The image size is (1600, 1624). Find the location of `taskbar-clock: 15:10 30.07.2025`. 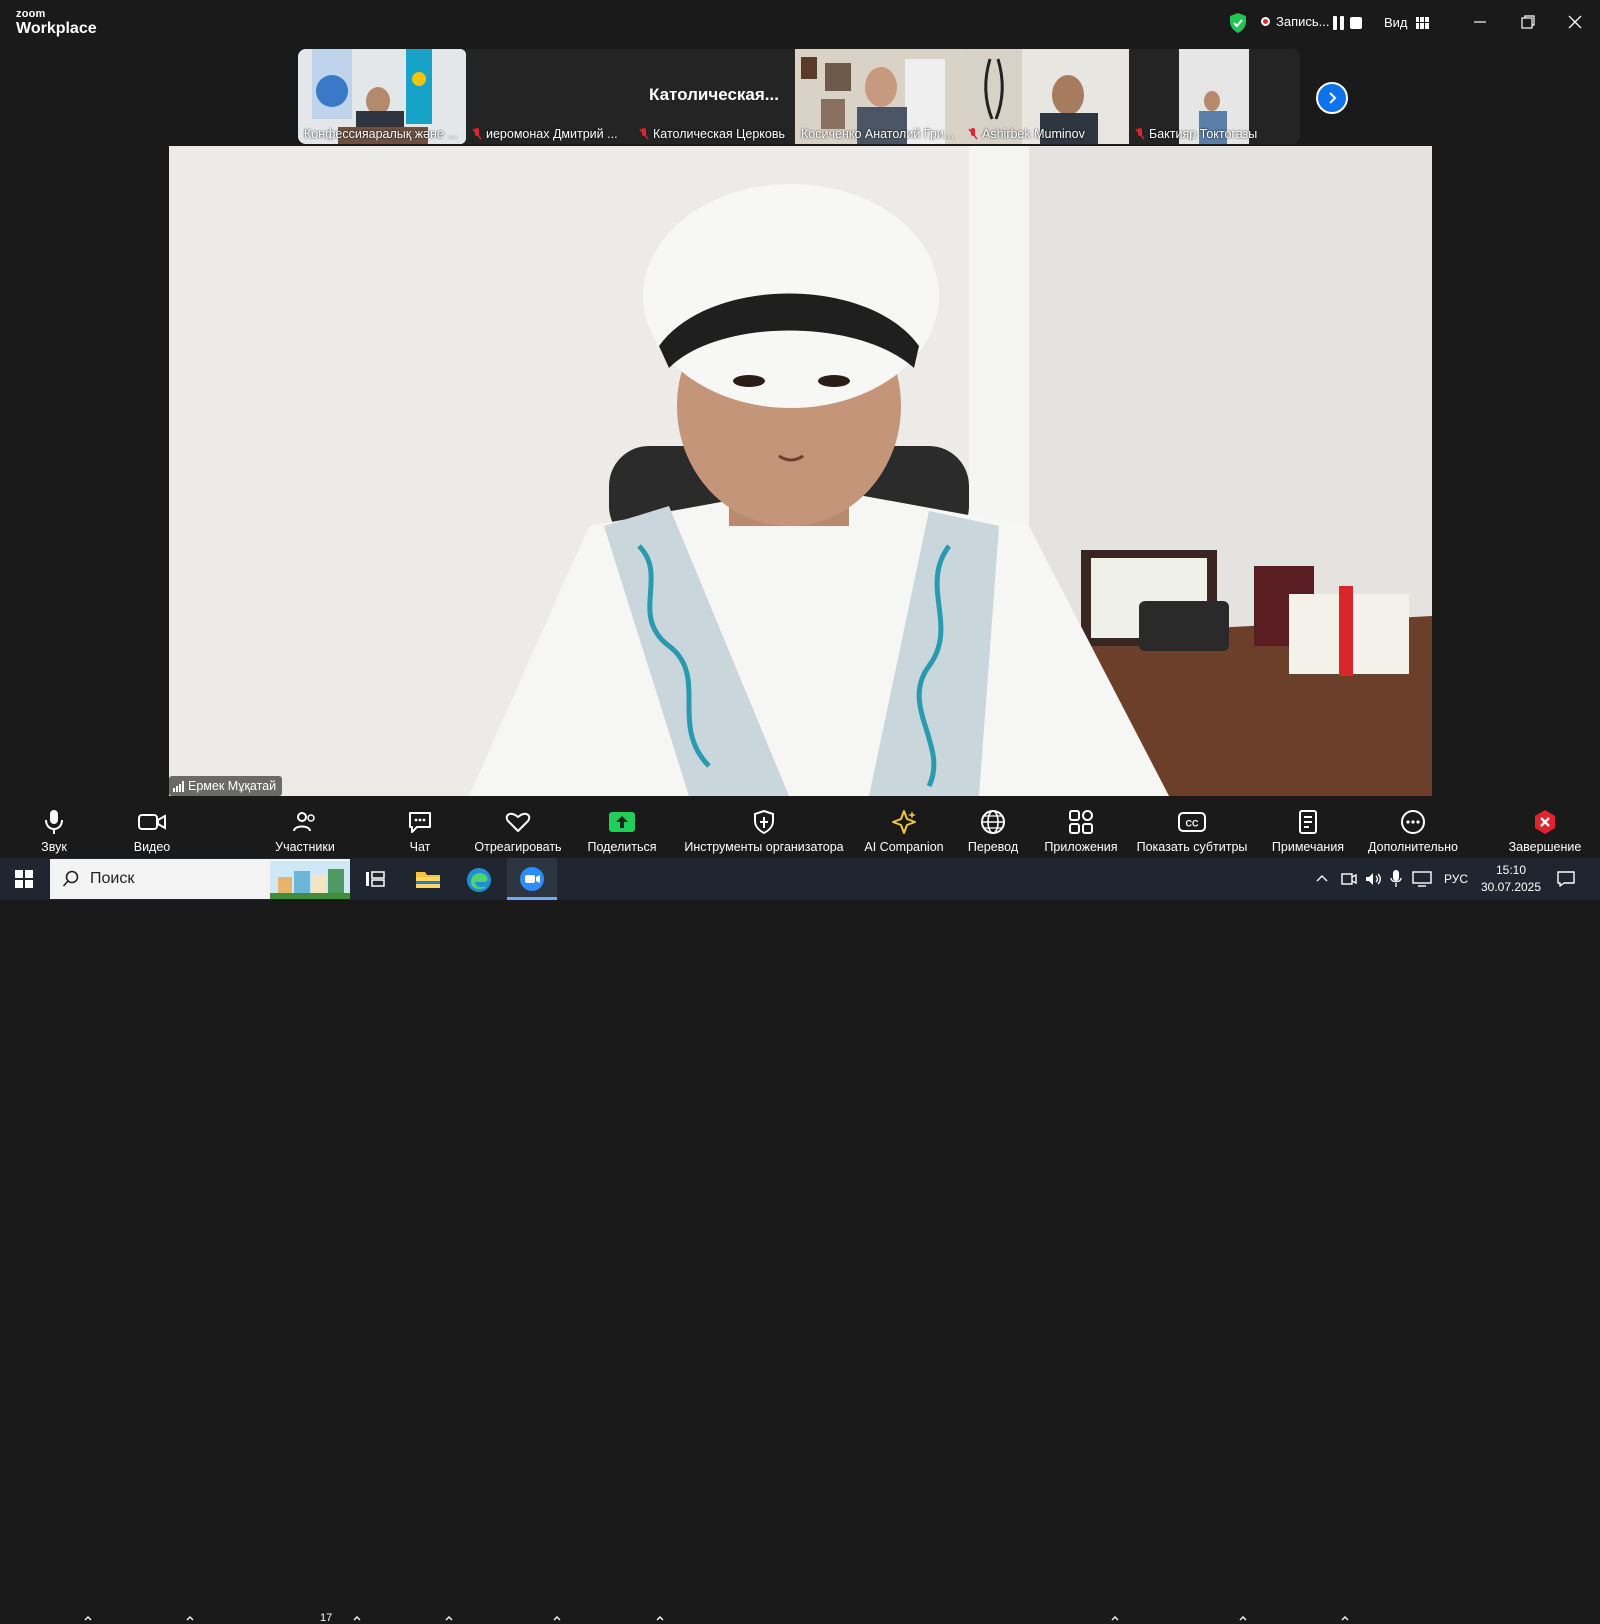

taskbar-clock: 15:10 30.07.2025 is located at coordinates (1511, 879).